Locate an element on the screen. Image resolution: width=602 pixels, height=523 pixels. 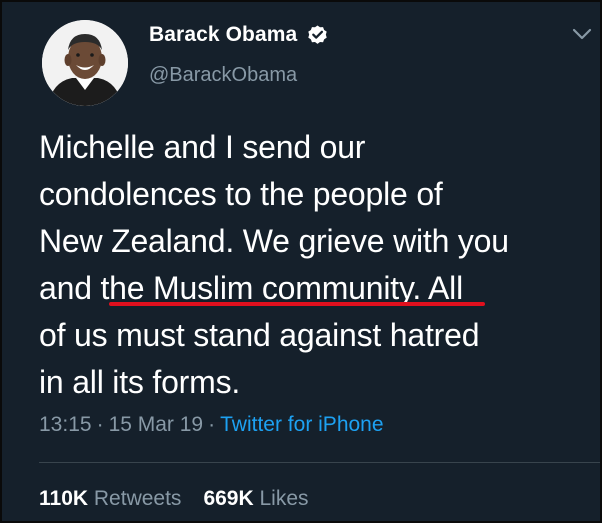
tweet-source-link: Twitter for iPhone is located at coordinates (301, 424).